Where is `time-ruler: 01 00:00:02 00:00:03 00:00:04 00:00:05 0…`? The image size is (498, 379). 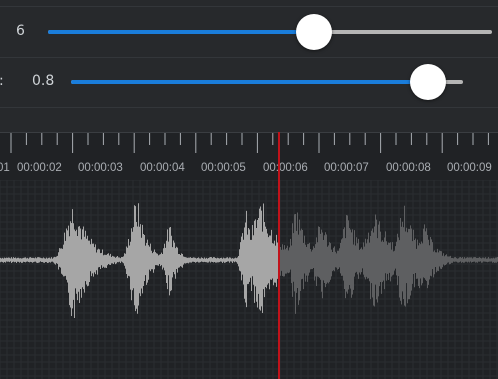 time-ruler: 01 00:00:02 00:00:03 00:00:04 00:00:05 0… is located at coordinates (249, 156).